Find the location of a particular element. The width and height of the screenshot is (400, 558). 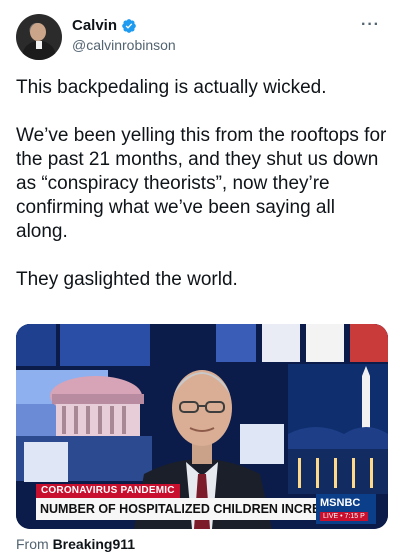

network-logo: MSNBC LIVE • 7:15 P is located at coordinates (346, 509).